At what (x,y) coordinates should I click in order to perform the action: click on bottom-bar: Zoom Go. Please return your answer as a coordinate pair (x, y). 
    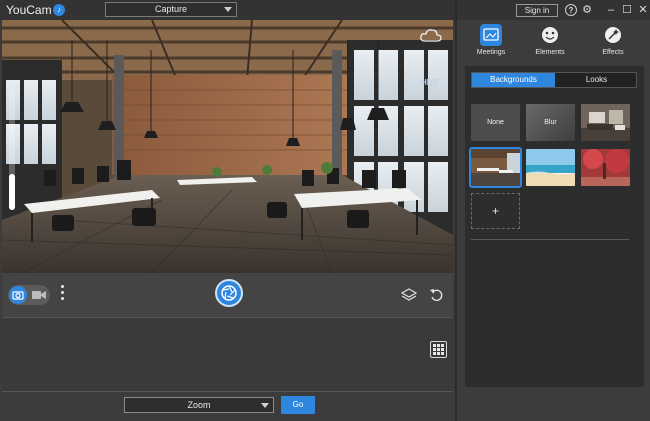
    Looking at the image, I should click on (227, 406).